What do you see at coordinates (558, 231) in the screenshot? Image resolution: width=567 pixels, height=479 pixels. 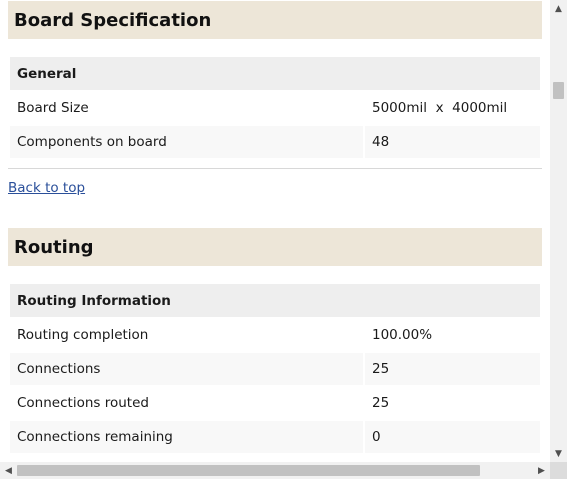 I see `vertical-scrollbar: ▲ ▼` at bounding box center [558, 231].